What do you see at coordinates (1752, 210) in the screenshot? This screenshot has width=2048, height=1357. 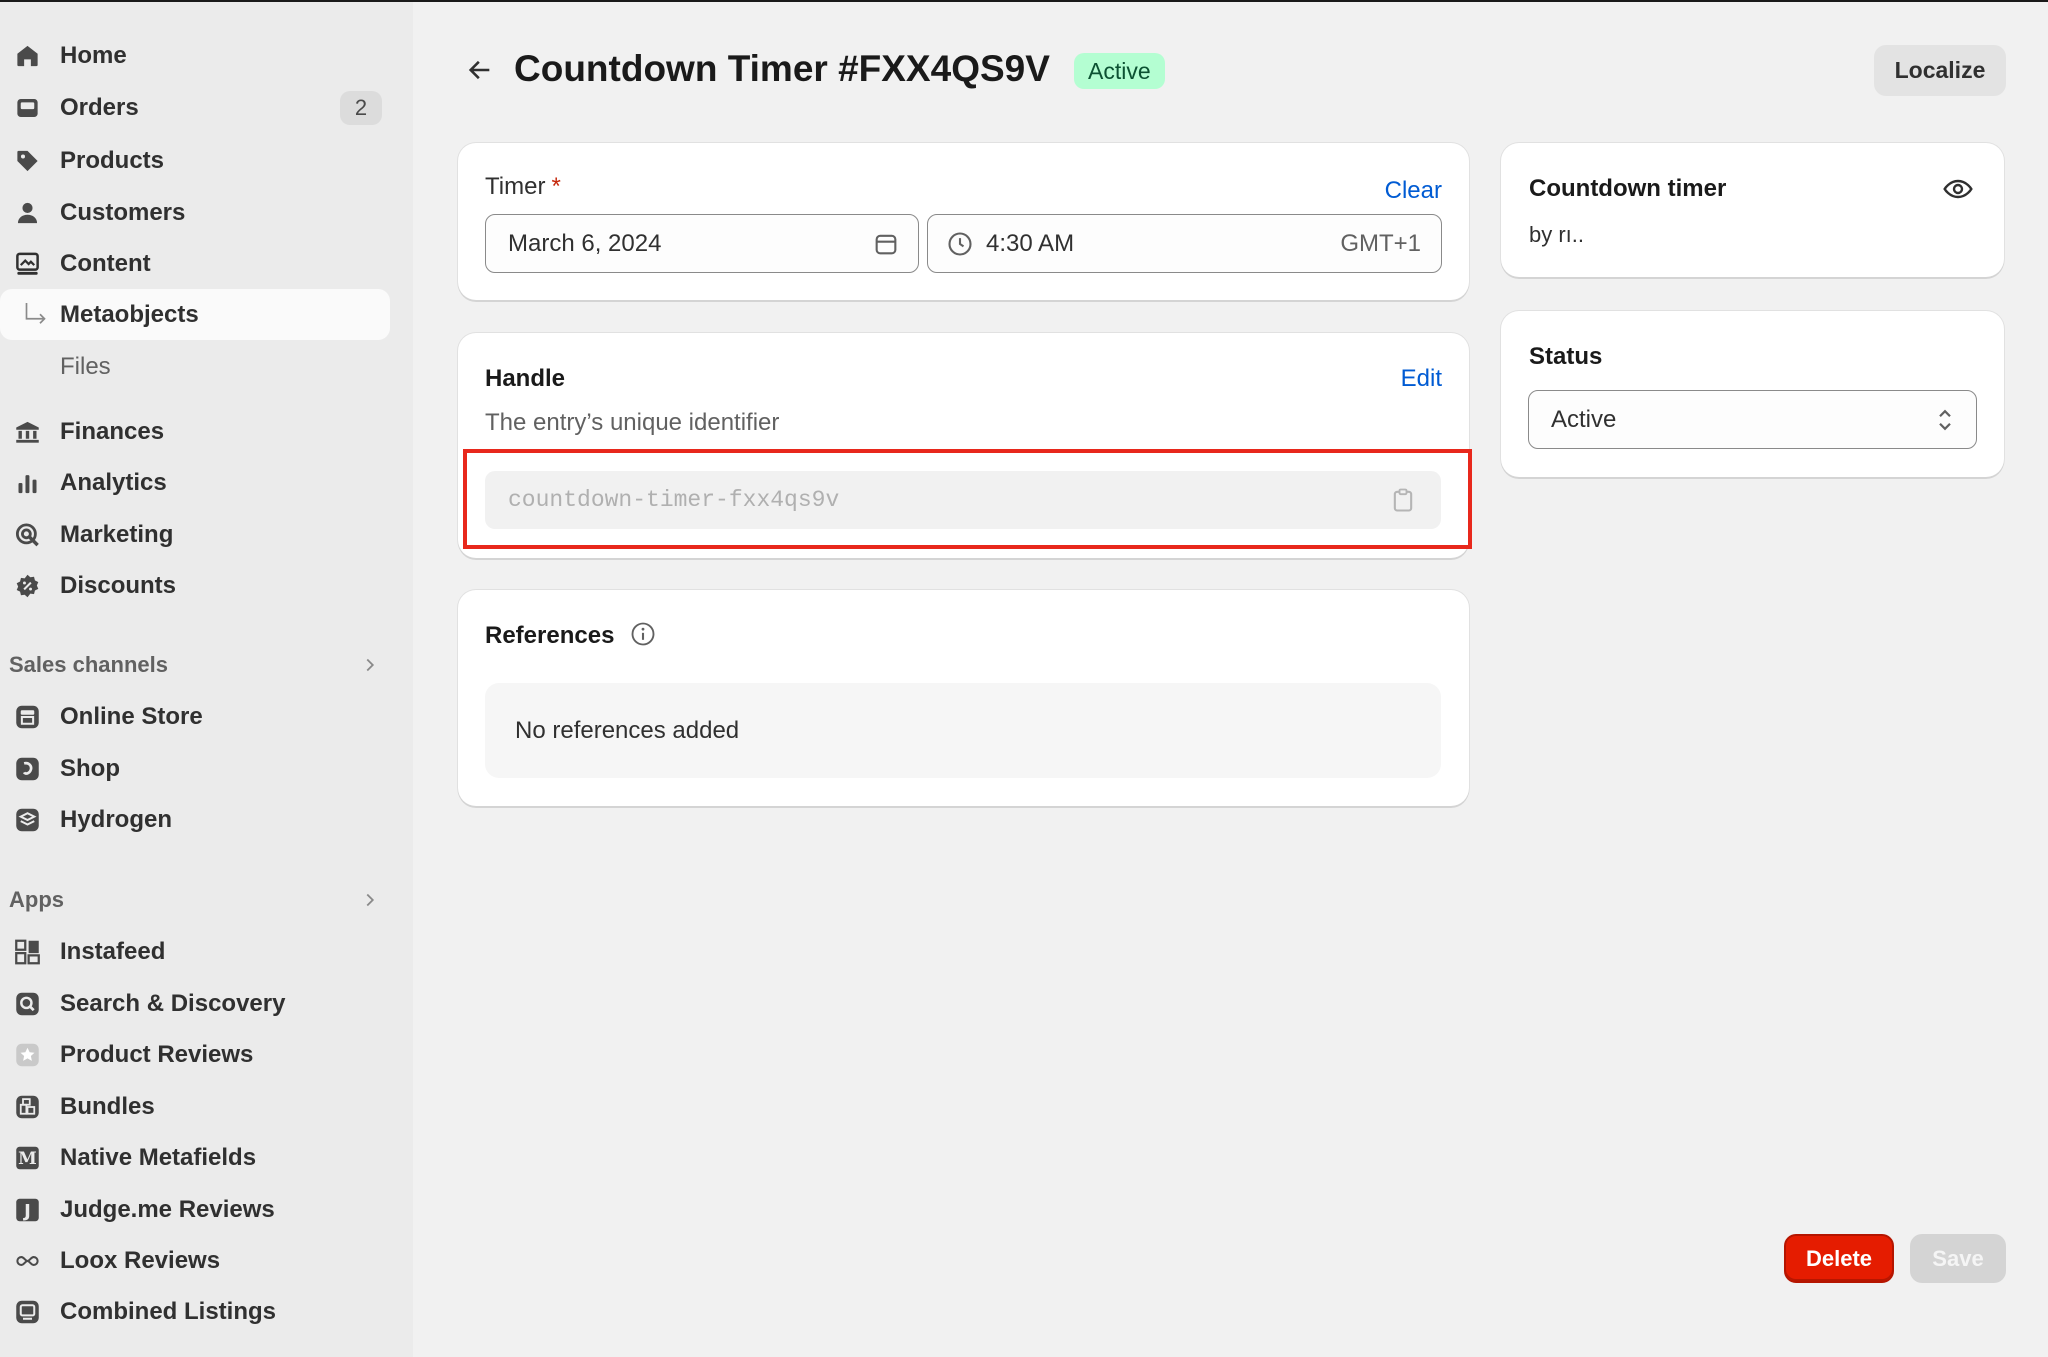 I see `definition-card: Countdown timer by rı..` at bounding box center [1752, 210].